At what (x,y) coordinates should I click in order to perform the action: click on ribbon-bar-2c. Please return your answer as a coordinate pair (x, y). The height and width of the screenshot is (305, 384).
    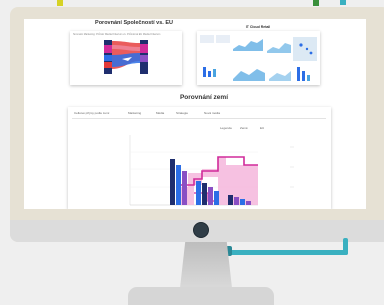
    Looking at the image, I should click on (144, 58).